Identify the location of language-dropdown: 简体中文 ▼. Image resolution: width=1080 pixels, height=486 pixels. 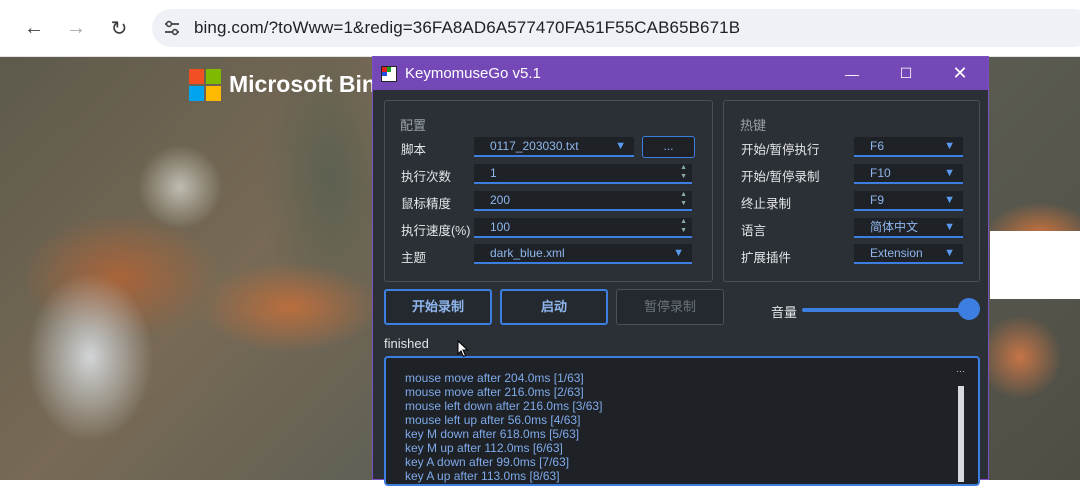
(908, 228).